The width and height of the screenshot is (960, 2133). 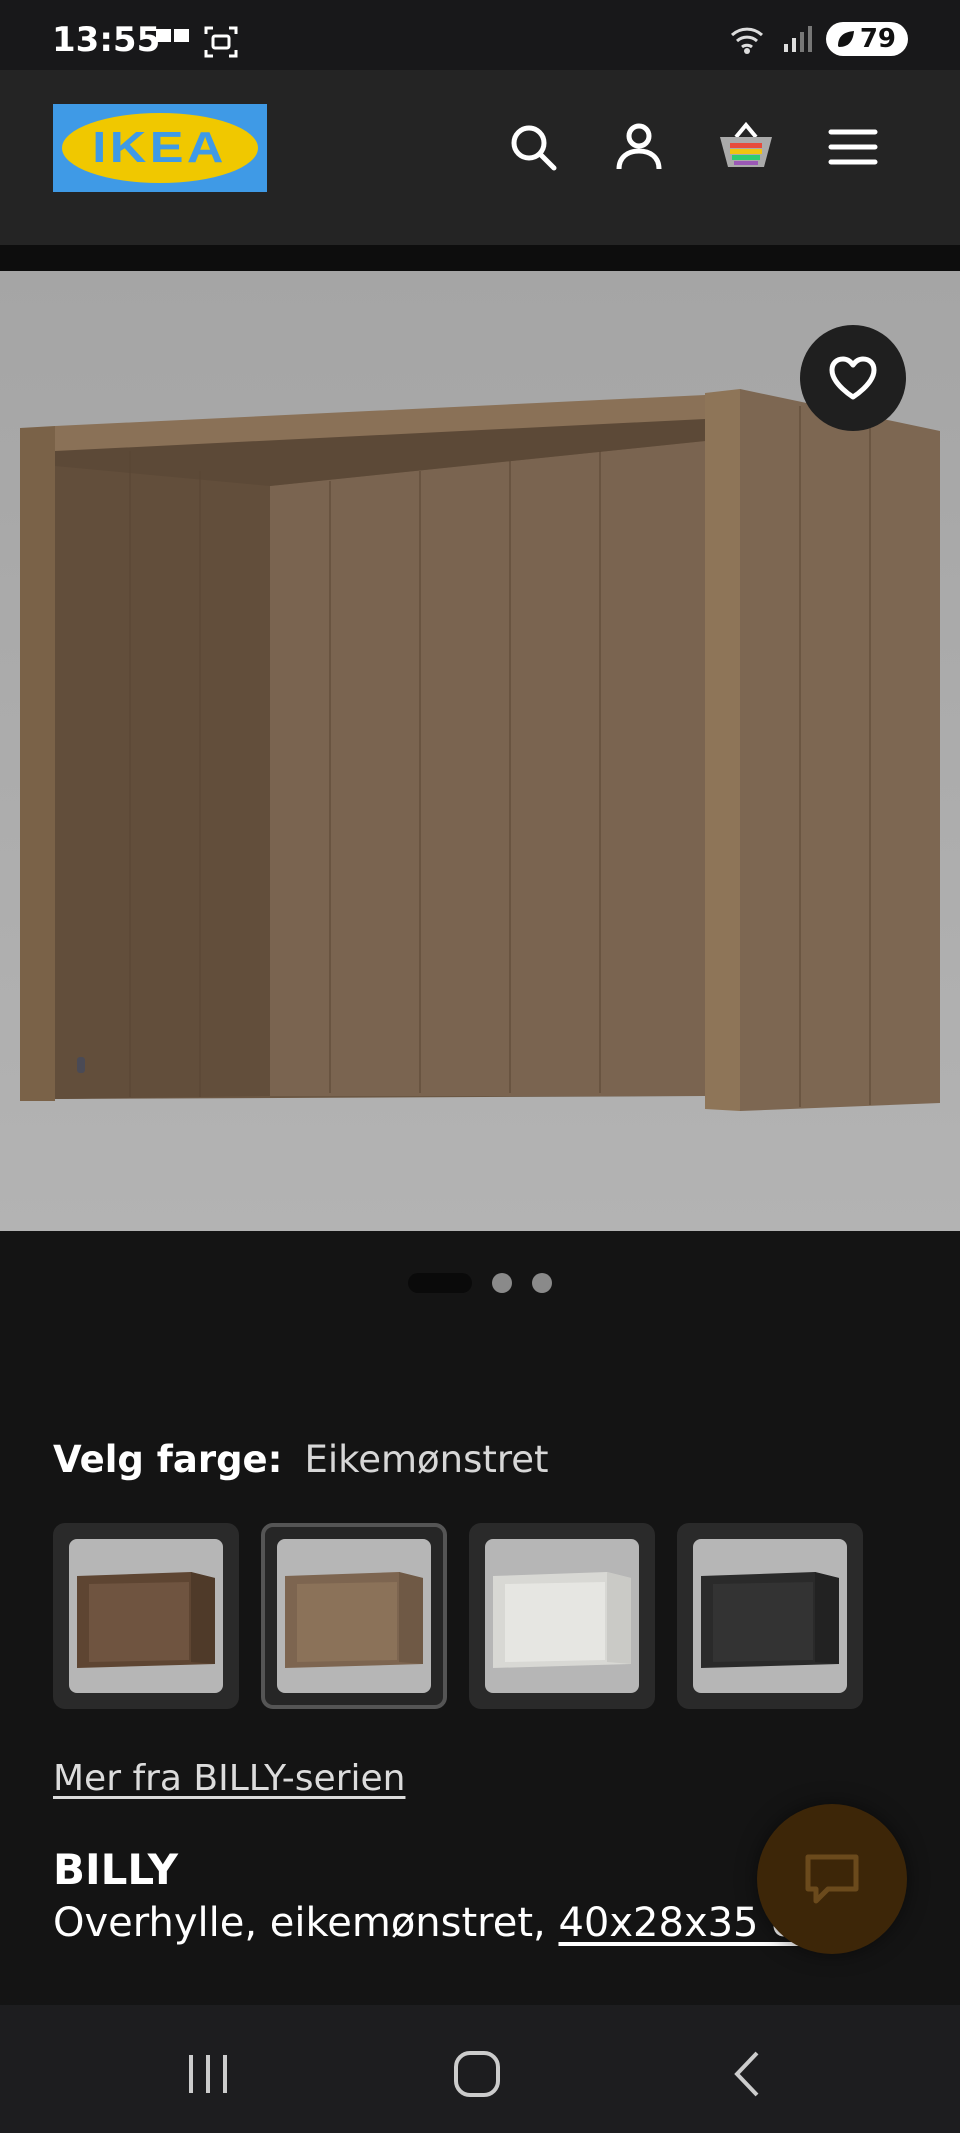 I want to click on product-type: Overhylle, eikemønstret,, so click(x=306, y=1923).